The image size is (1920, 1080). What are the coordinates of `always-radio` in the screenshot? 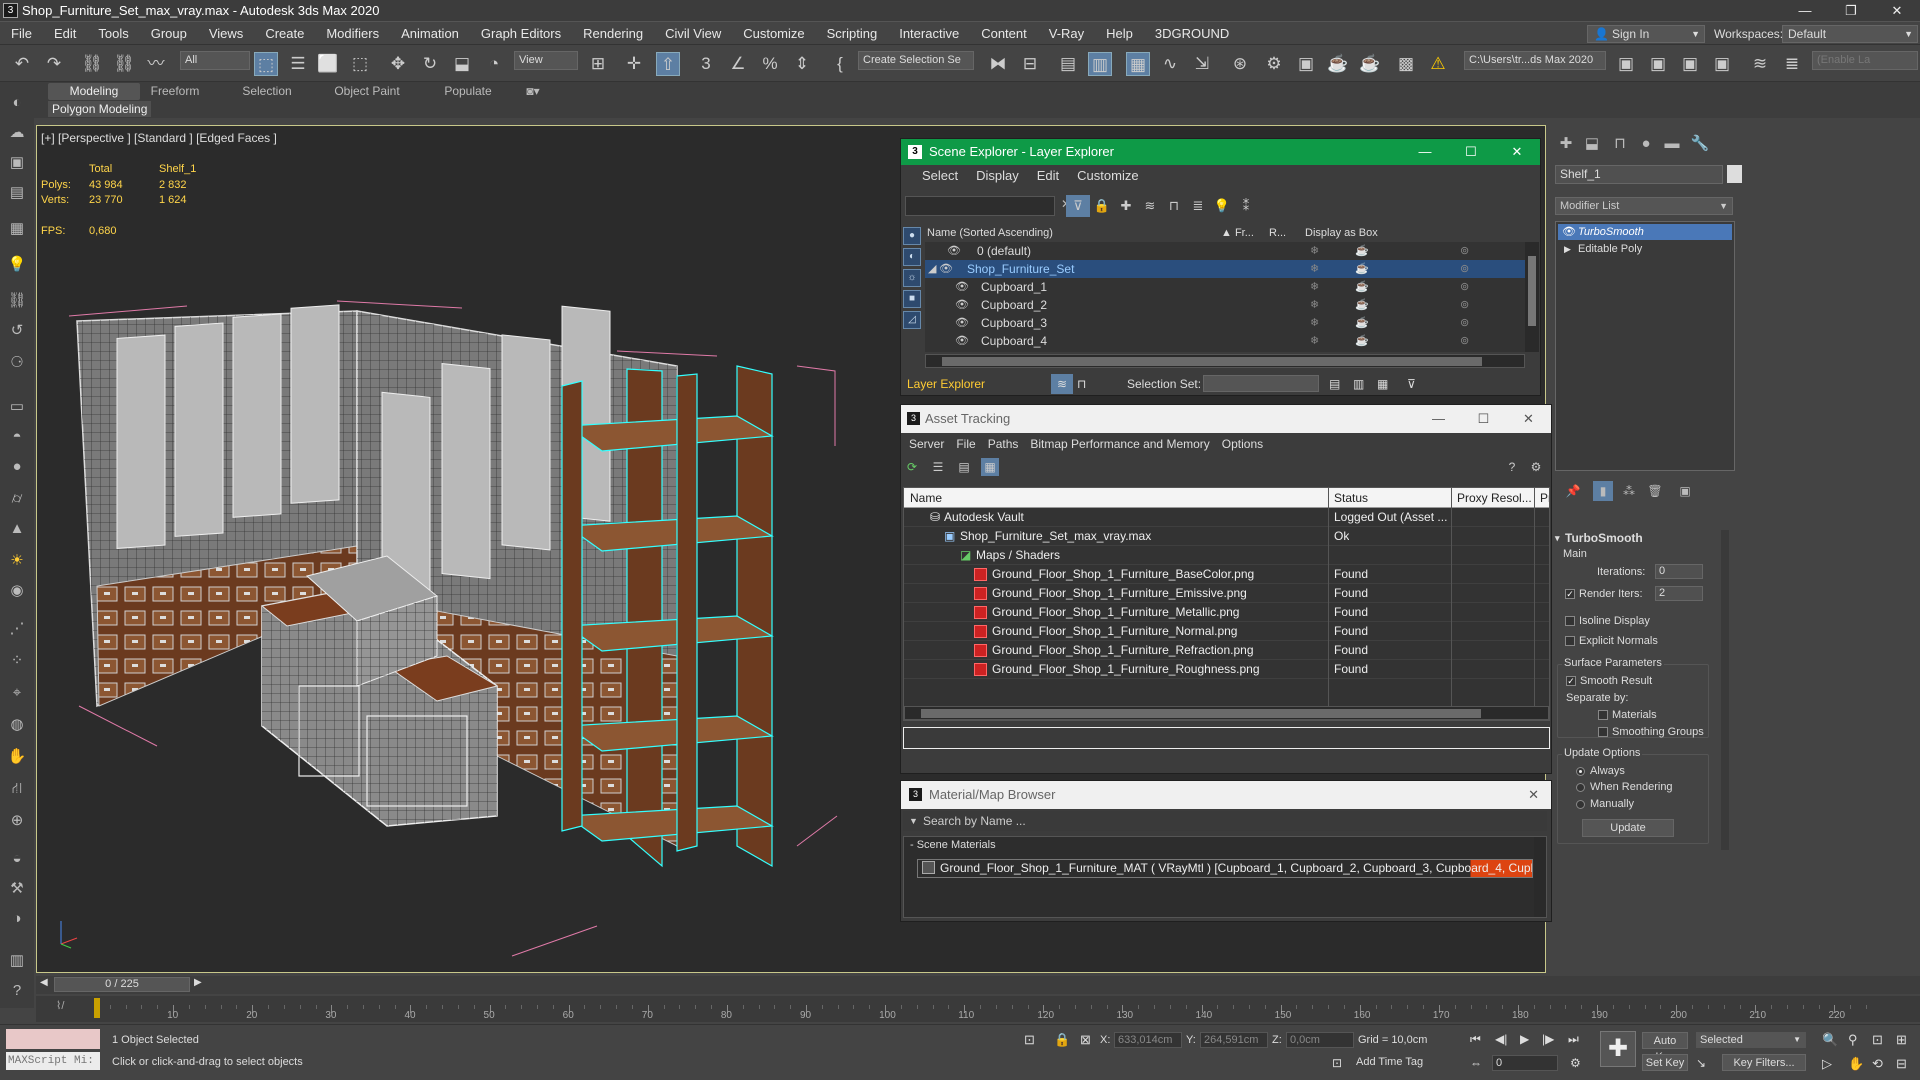 It's located at (1580, 771).